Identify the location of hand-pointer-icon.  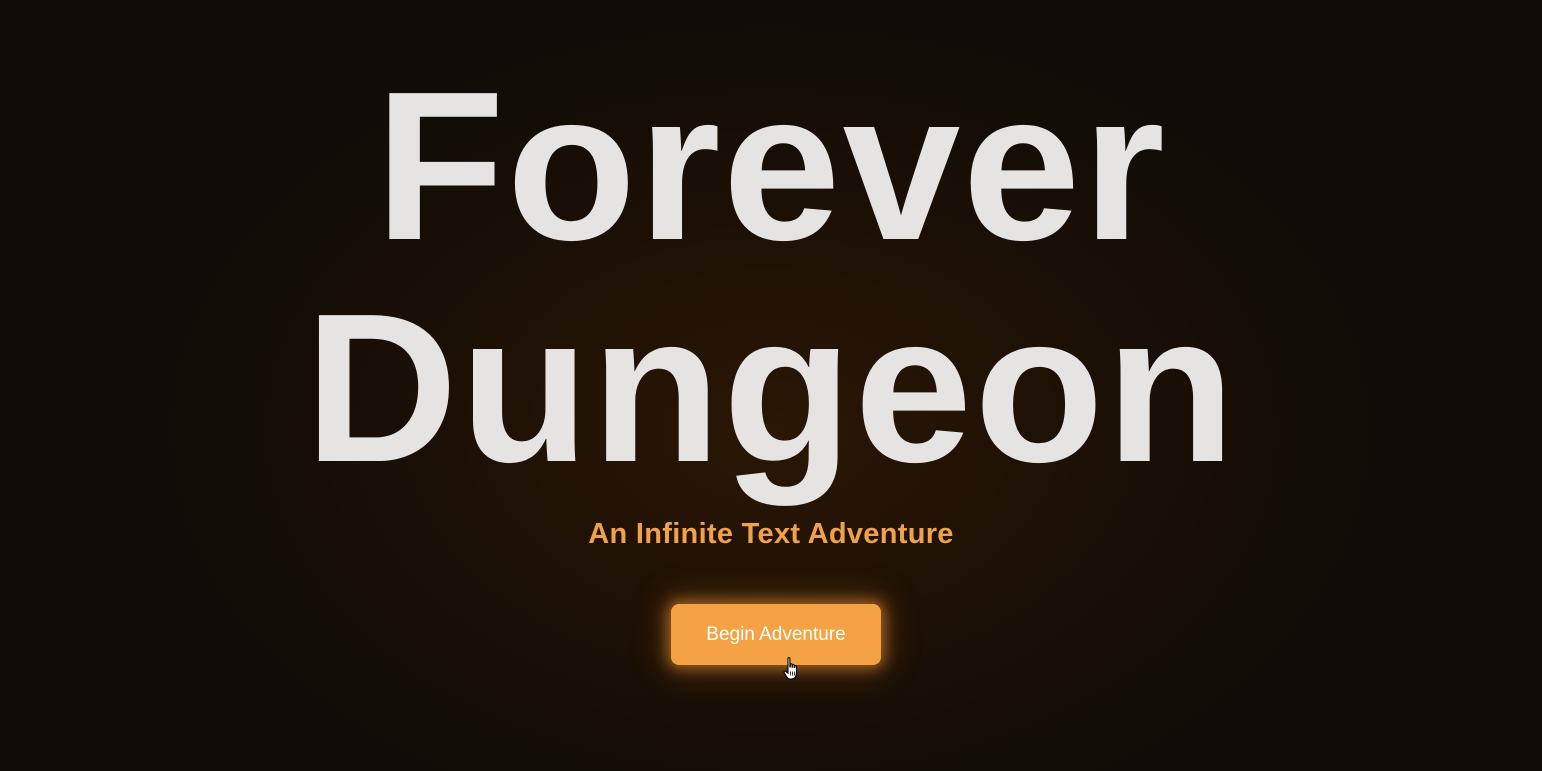
(790, 668).